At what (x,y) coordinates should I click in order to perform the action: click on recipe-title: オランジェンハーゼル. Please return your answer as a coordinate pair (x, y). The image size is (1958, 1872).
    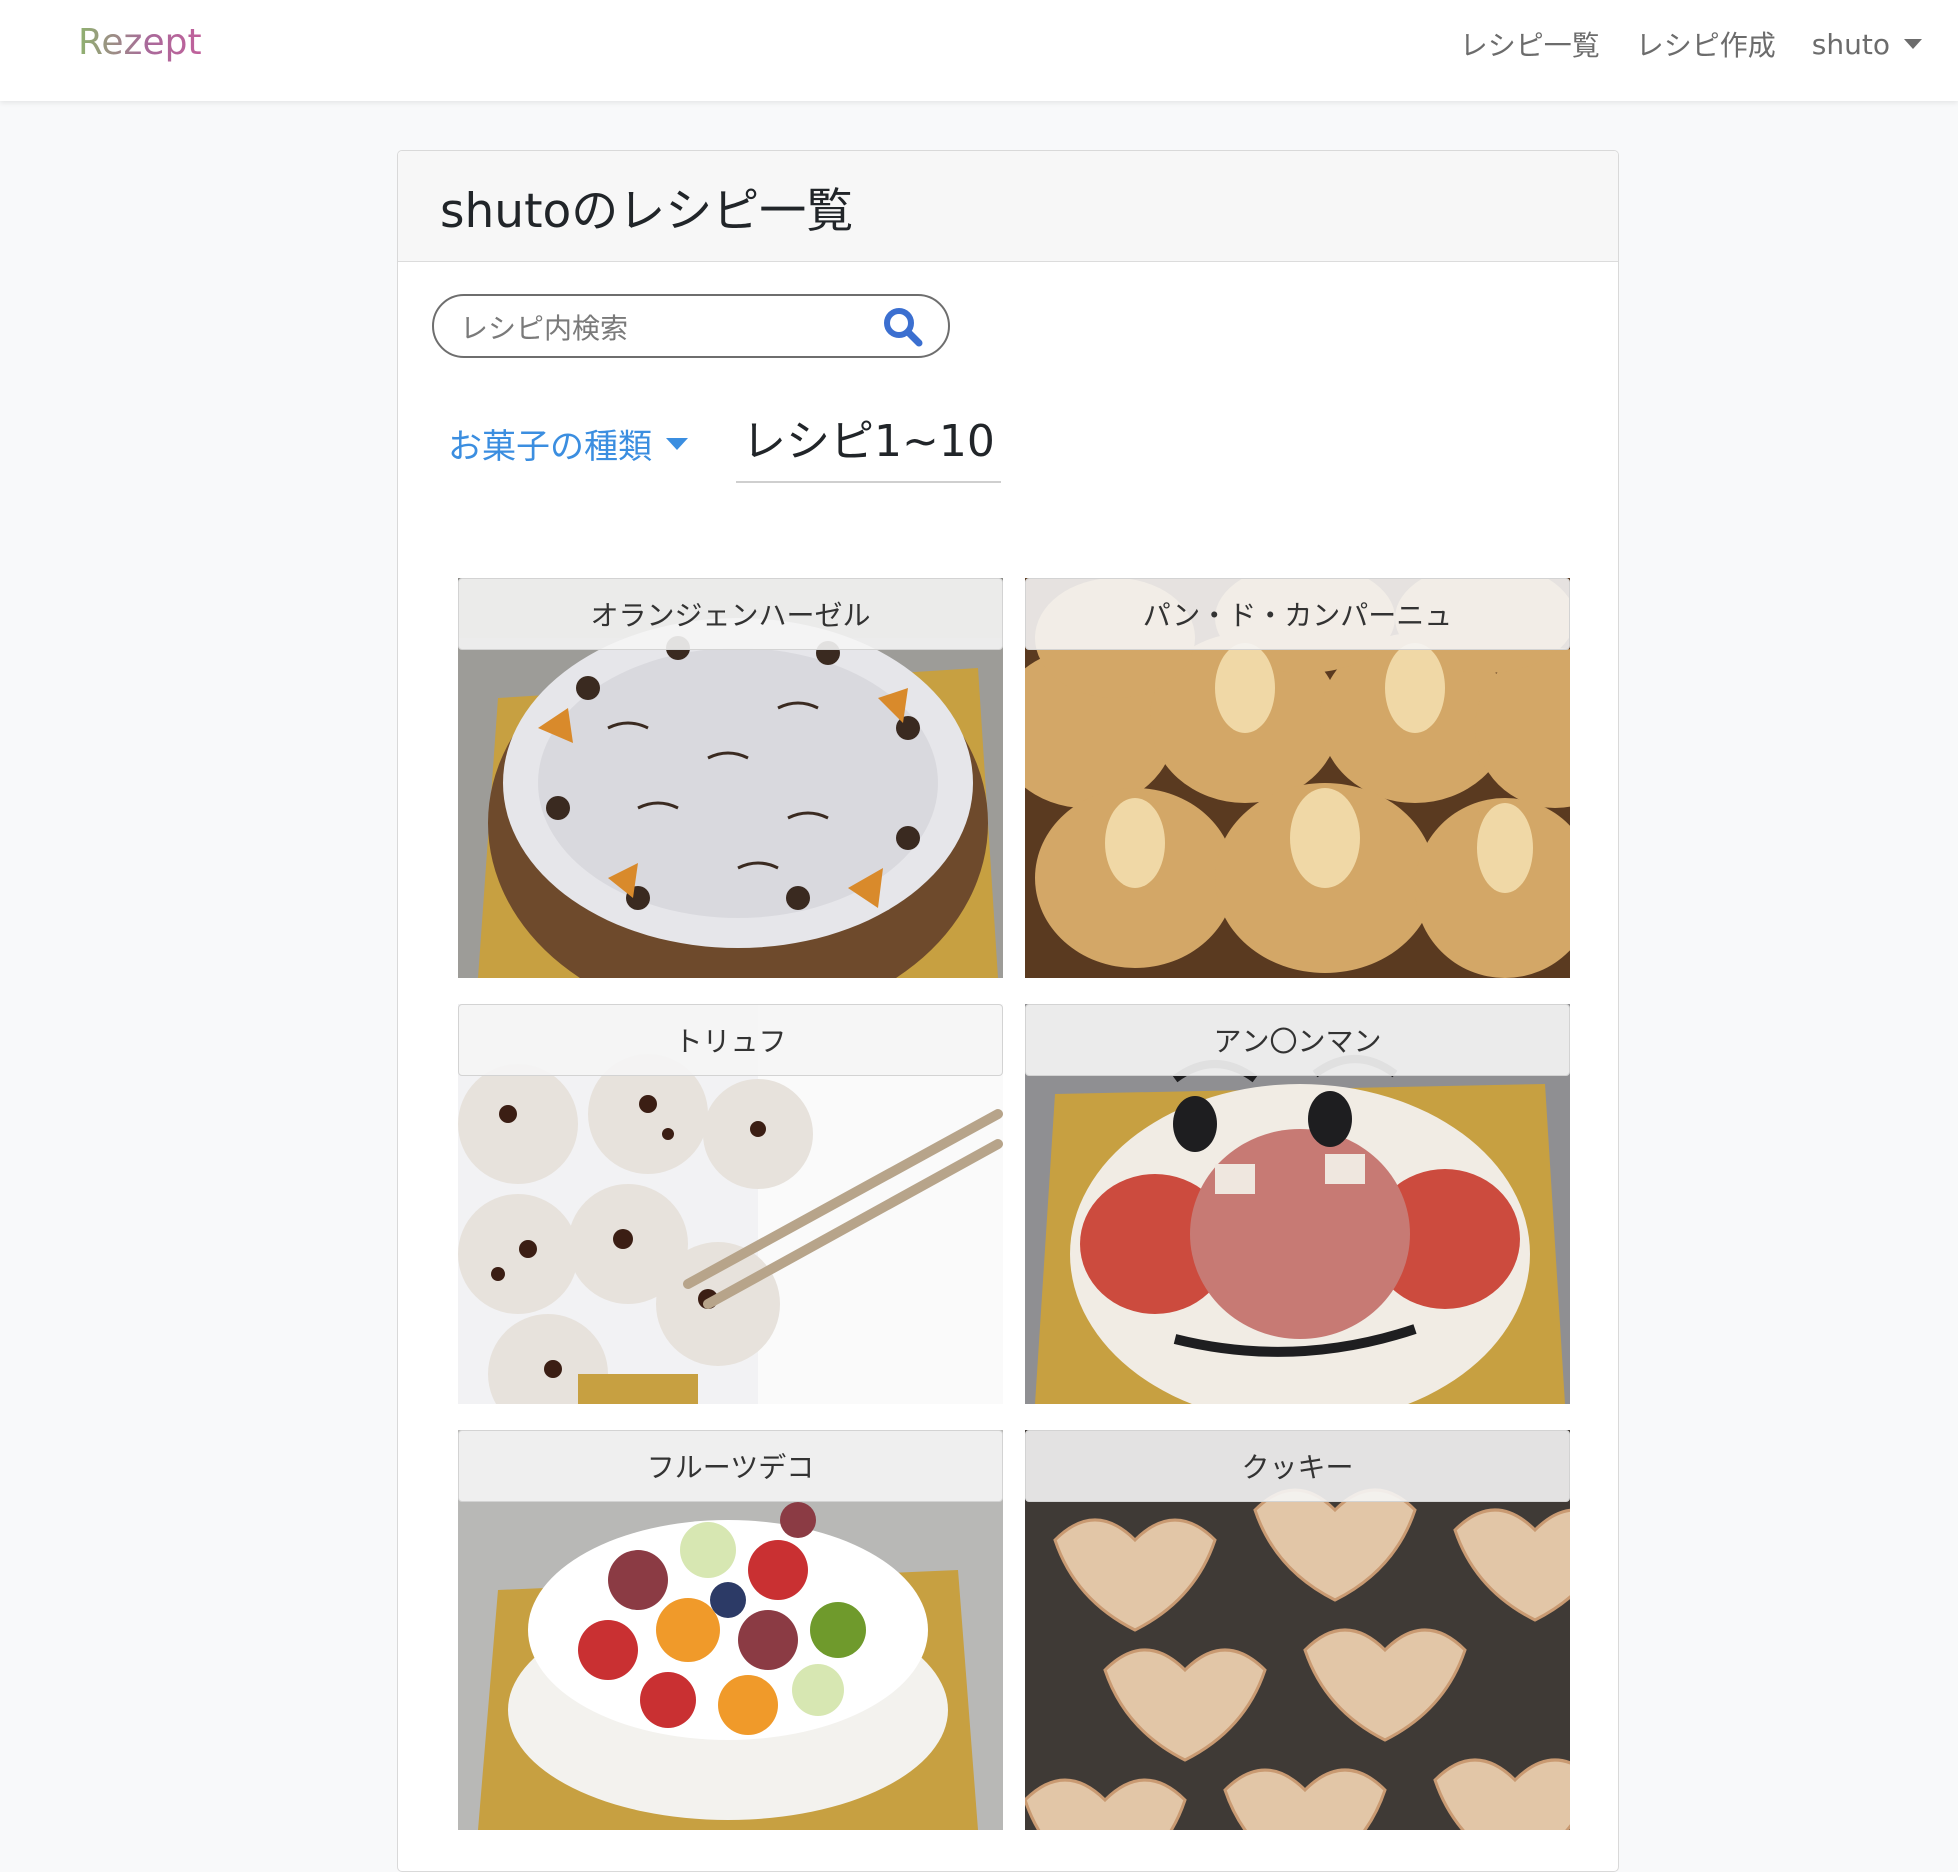
    Looking at the image, I should click on (730, 614).